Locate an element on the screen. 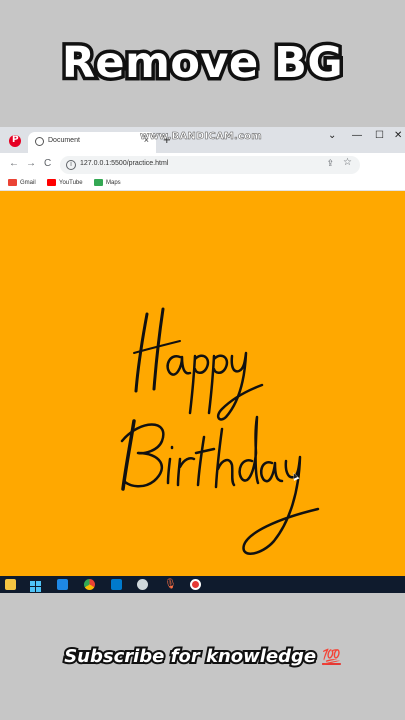 This screenshot has width=405, height=720. forward-button: → is located at coordinates (31, 163).